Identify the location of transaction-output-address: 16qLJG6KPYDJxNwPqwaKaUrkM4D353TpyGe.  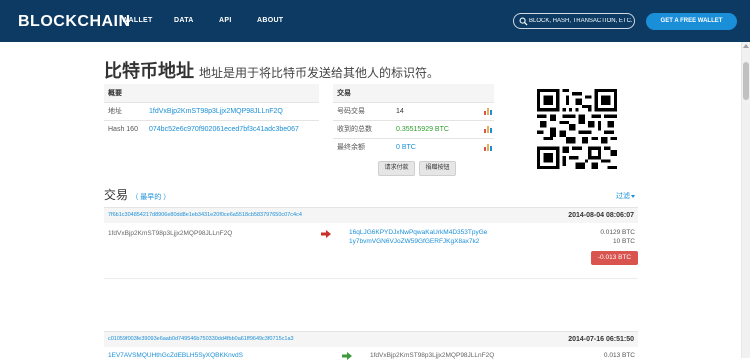
(418, 232).